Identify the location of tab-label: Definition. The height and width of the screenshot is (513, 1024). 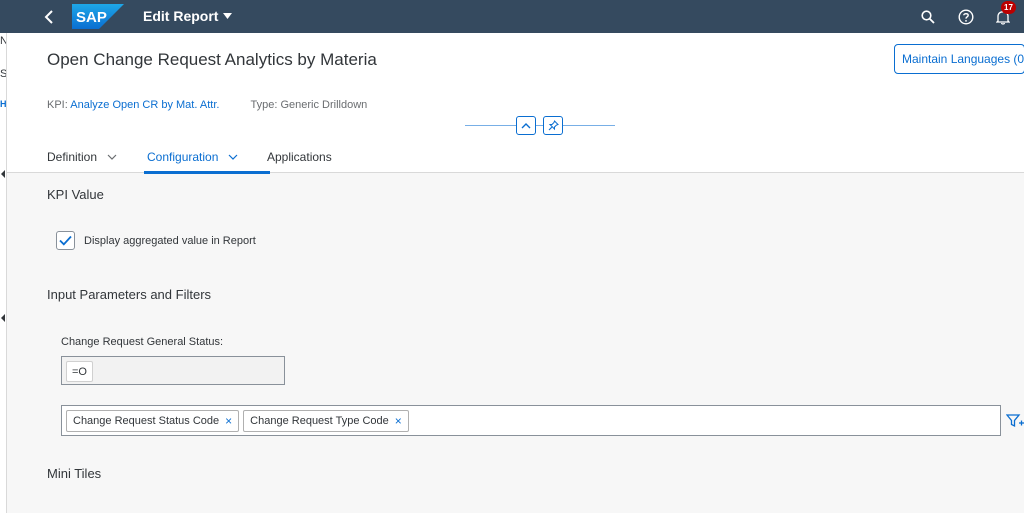
(72, 157).